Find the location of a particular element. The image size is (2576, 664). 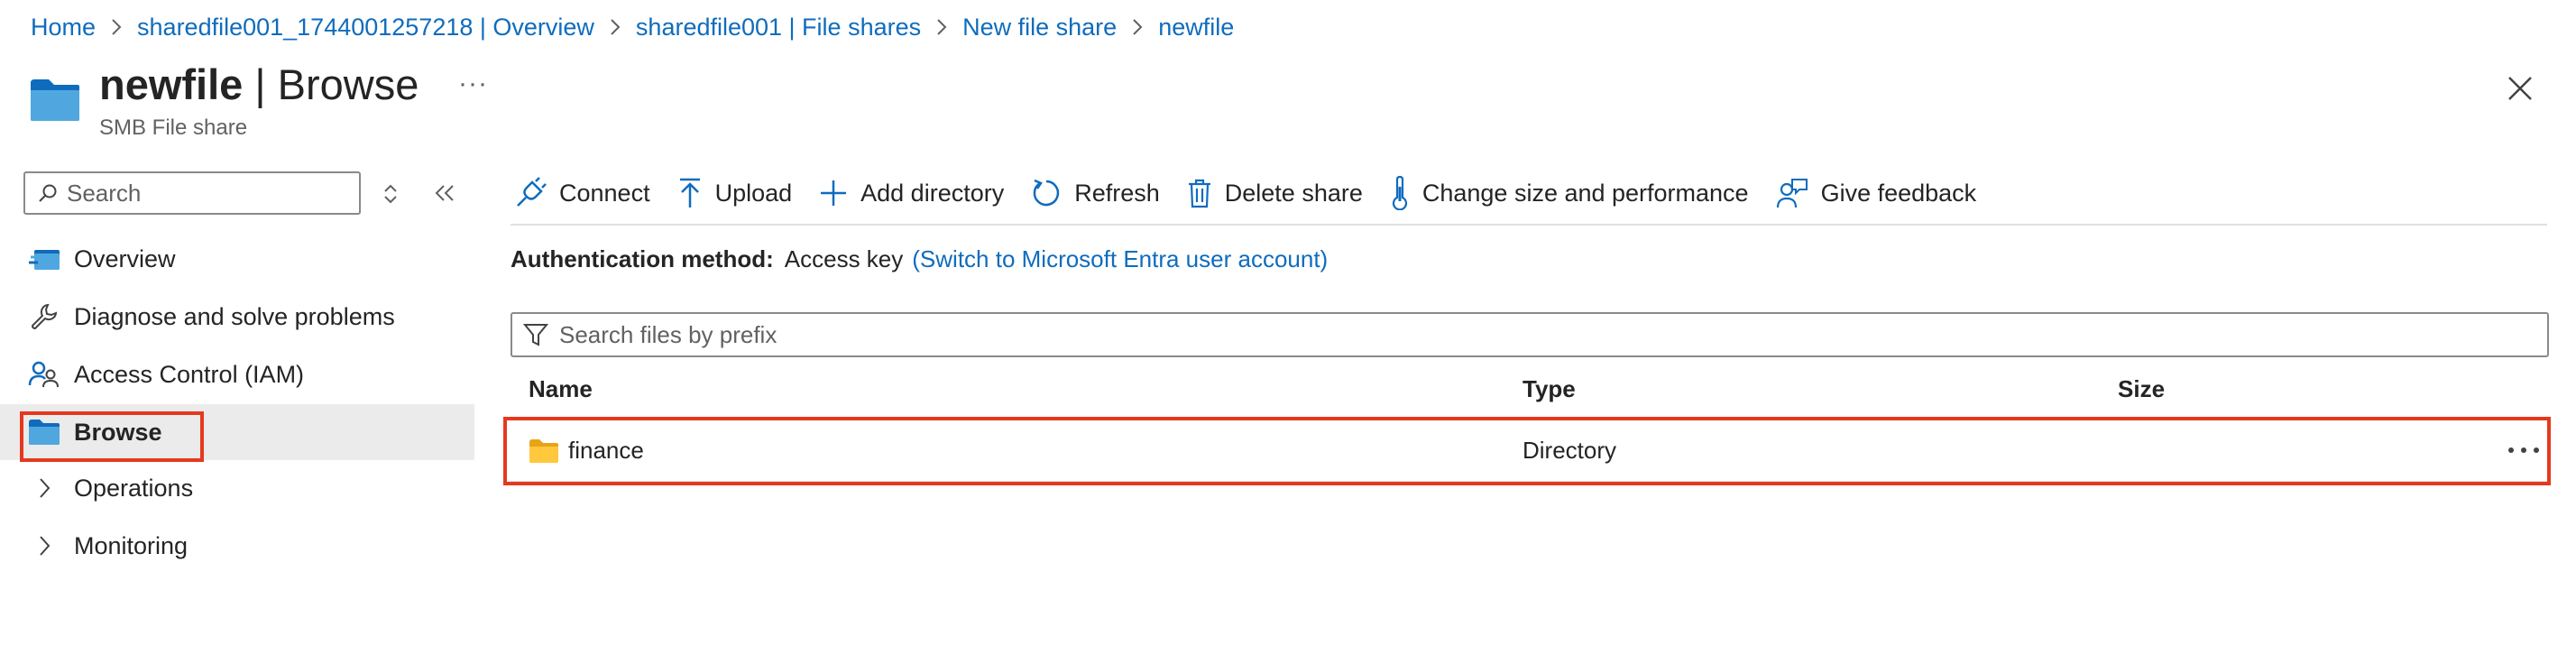

add-directory-button: Add directory is located at coordinates (911, 193).